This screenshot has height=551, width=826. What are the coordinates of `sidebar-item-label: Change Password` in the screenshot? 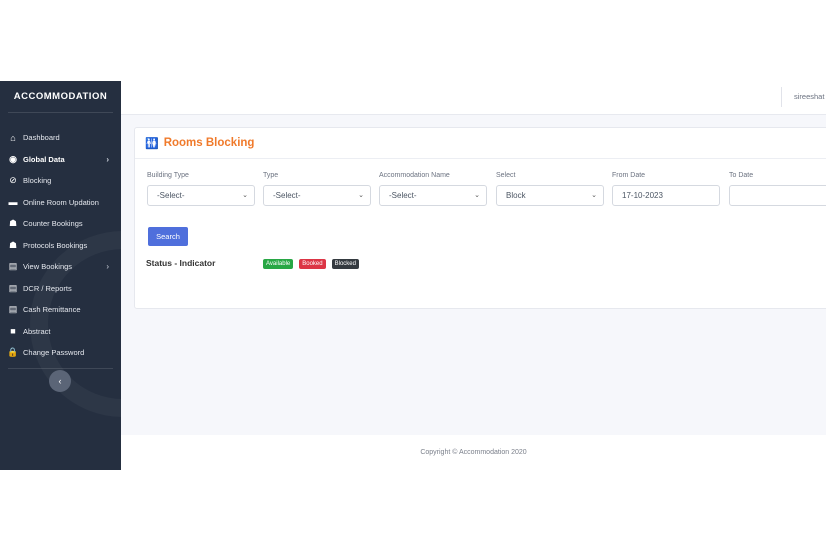 It's located at (54, 353).